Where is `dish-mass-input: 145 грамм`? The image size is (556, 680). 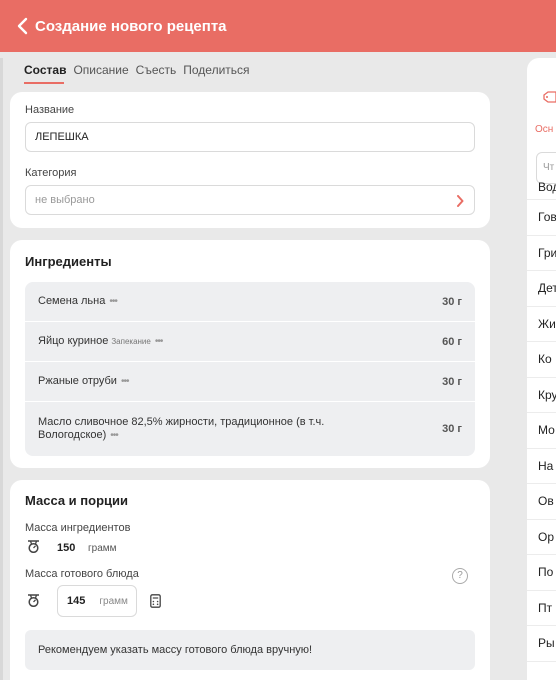
dish-mass-input: 145 грамм is located at coordinates (97, 601).